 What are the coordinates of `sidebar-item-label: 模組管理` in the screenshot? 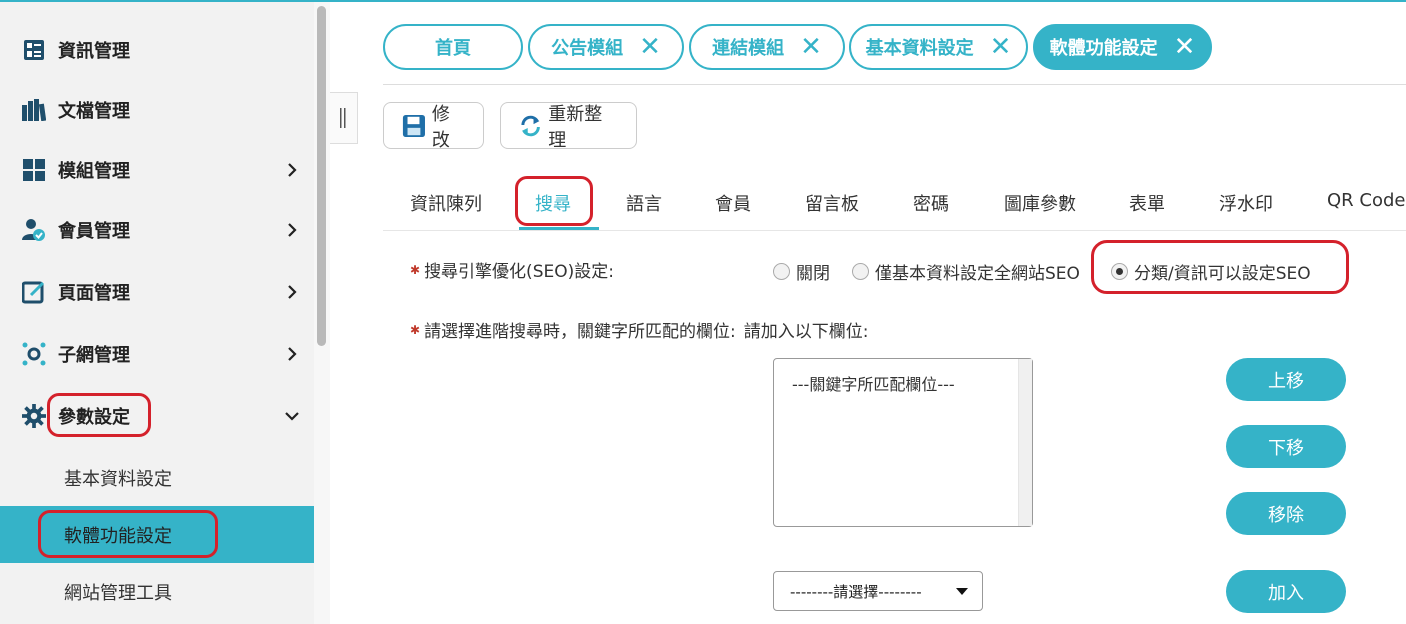 It's located at (94, 171).